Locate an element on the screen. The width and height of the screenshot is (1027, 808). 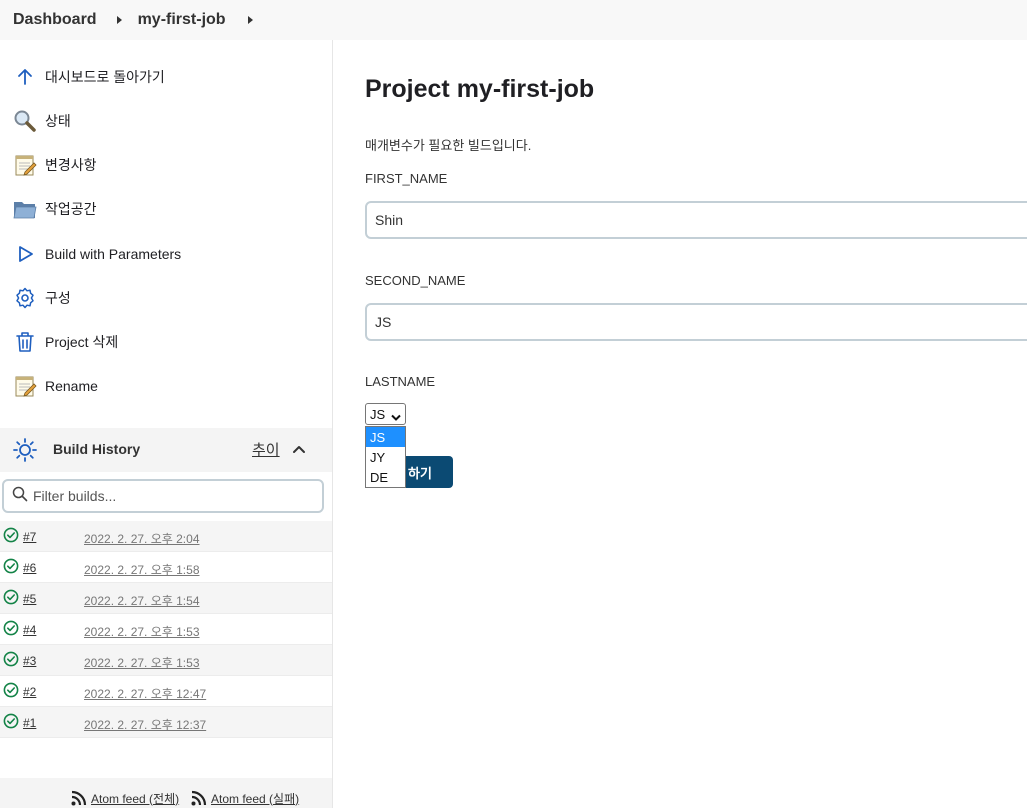
second-name-label: SECOND_NAME is located at coordinates (415, 280).